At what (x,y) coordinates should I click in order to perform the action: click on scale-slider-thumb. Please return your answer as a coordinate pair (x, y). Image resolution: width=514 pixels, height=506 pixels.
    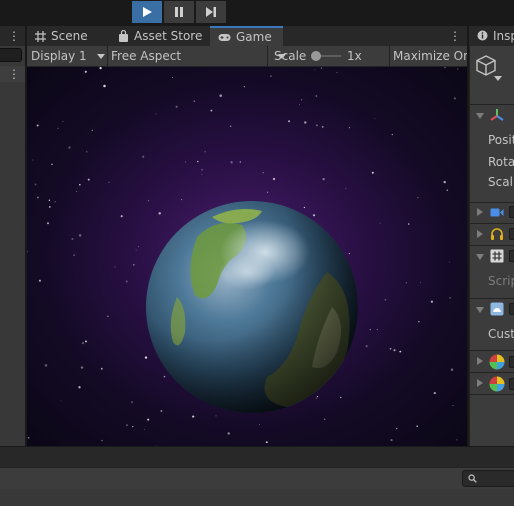
    Looking at the image, I should click on (316, 56).